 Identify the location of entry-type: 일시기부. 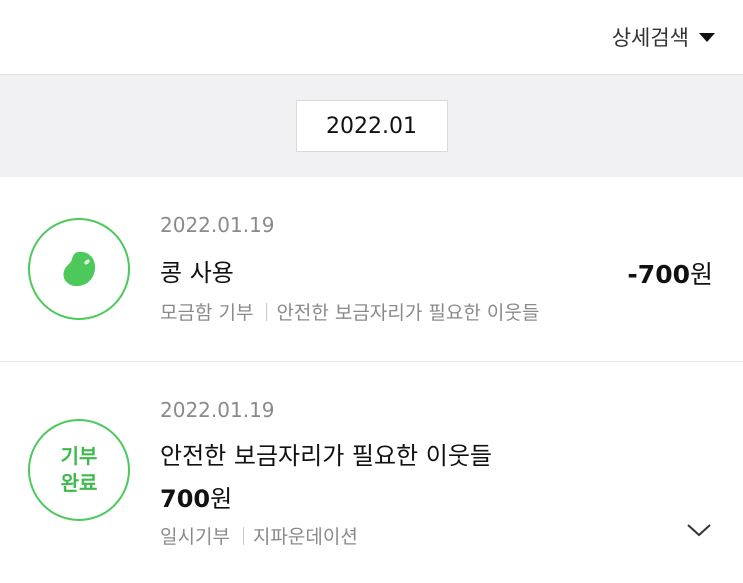
(195, 537).